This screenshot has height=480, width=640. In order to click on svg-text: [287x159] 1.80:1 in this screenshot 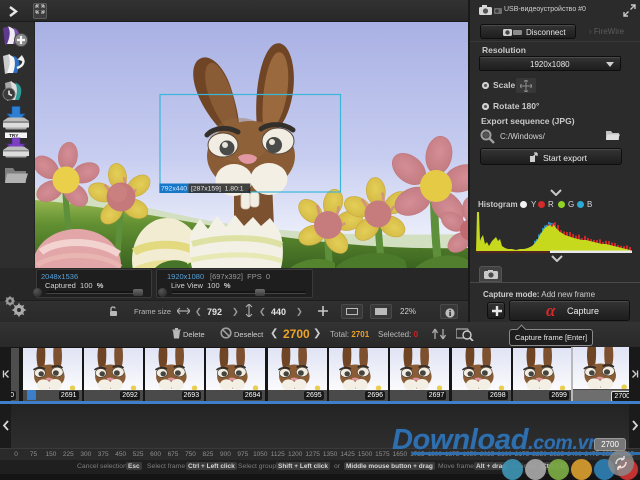, I will do `click(217, 189)`.